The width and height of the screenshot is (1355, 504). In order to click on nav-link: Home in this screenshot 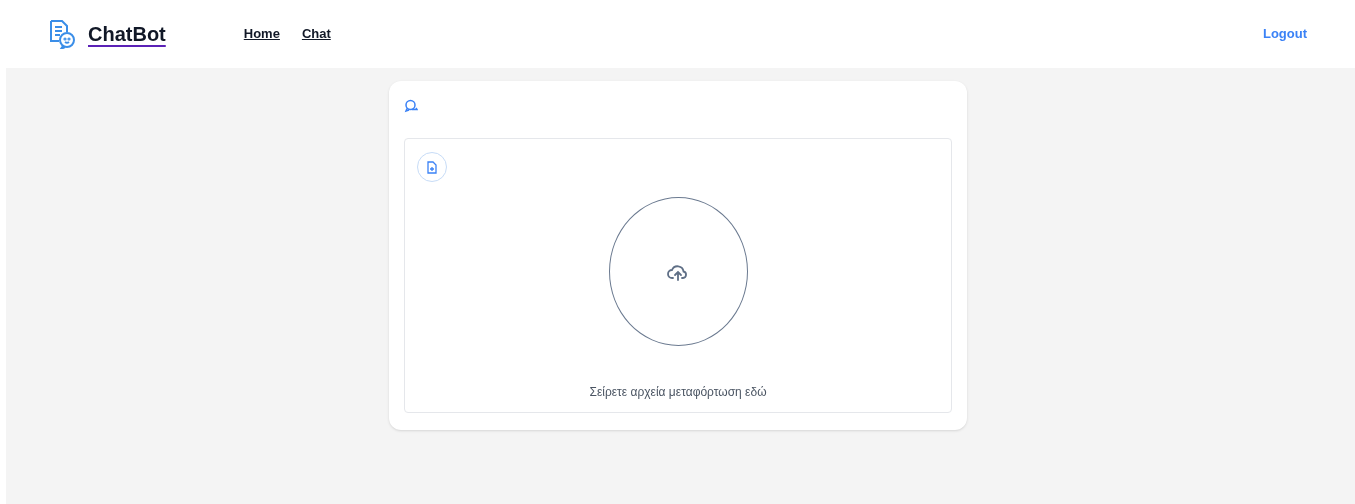, I will do `click(261, 34)`.